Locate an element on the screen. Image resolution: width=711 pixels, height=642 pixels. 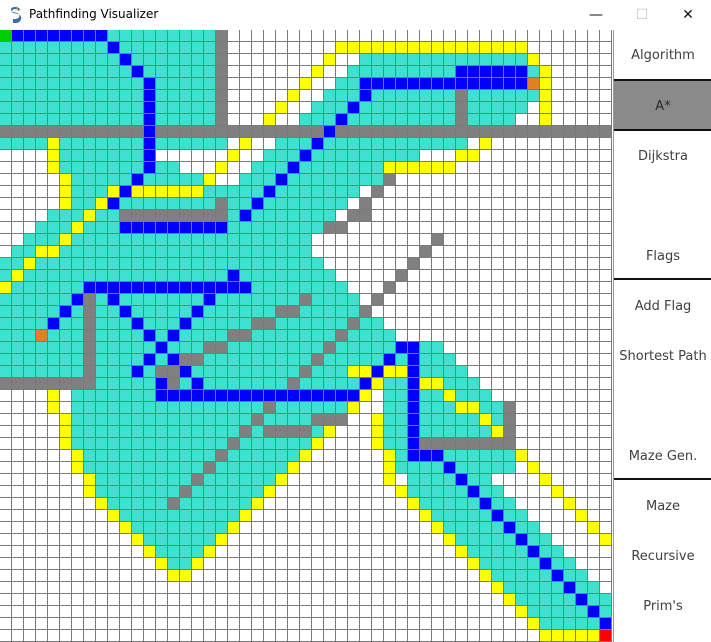
end-cell is located at coordinates (606, 636).